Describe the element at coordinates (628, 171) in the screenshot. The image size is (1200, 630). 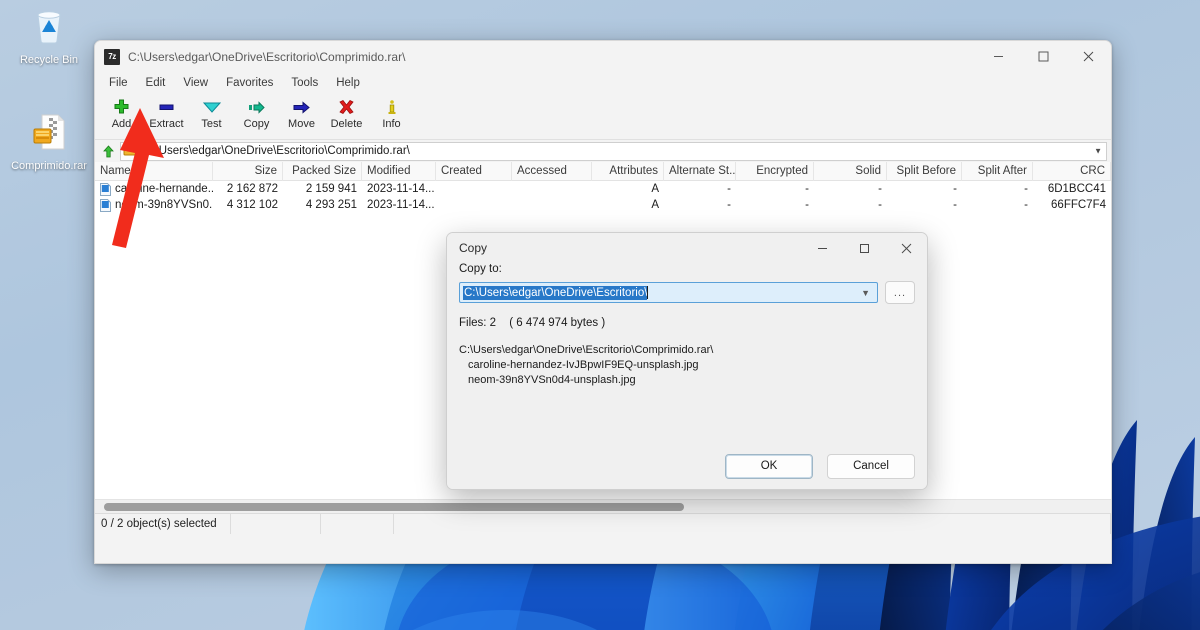
I see `column-header-attributes: Attributes` at that location.